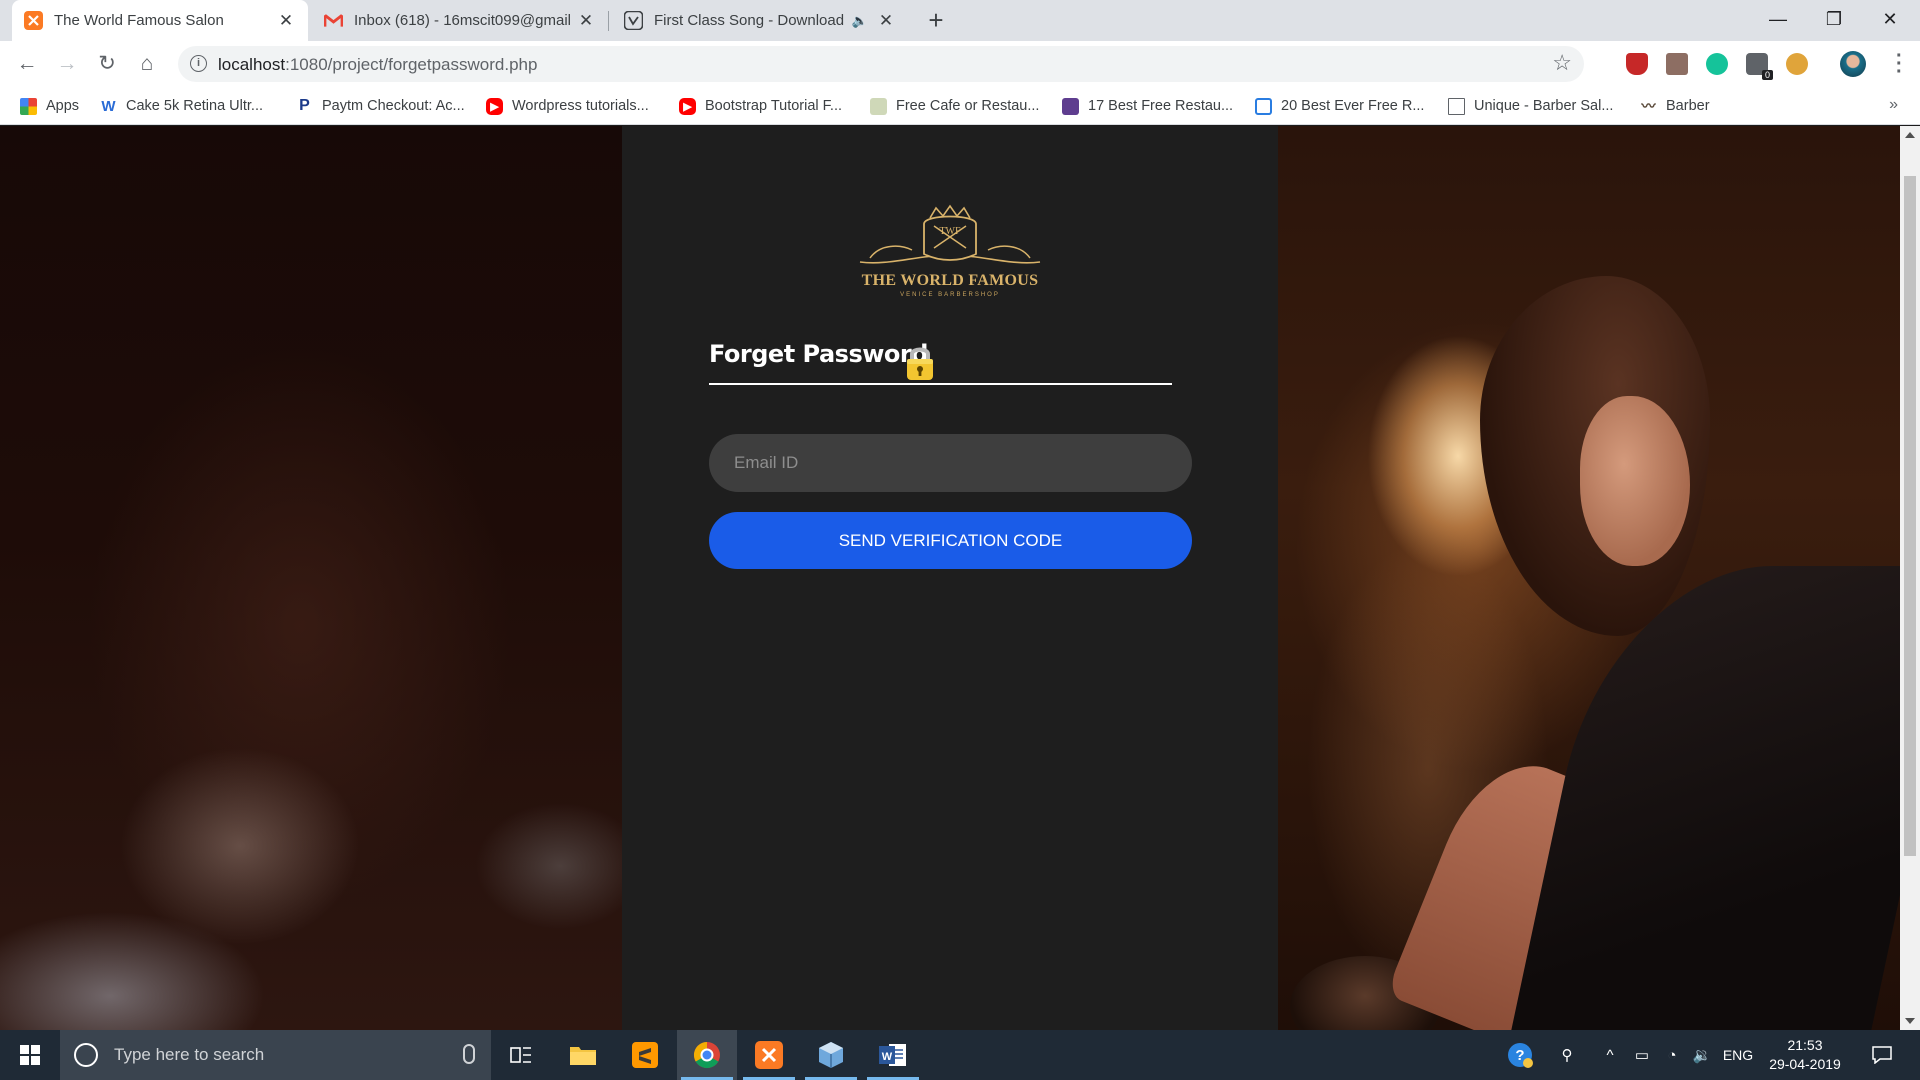  What do you see at coordinates (920, 363) in the screenshot?
I see `lock-icon` at bounding box center [920, 363].